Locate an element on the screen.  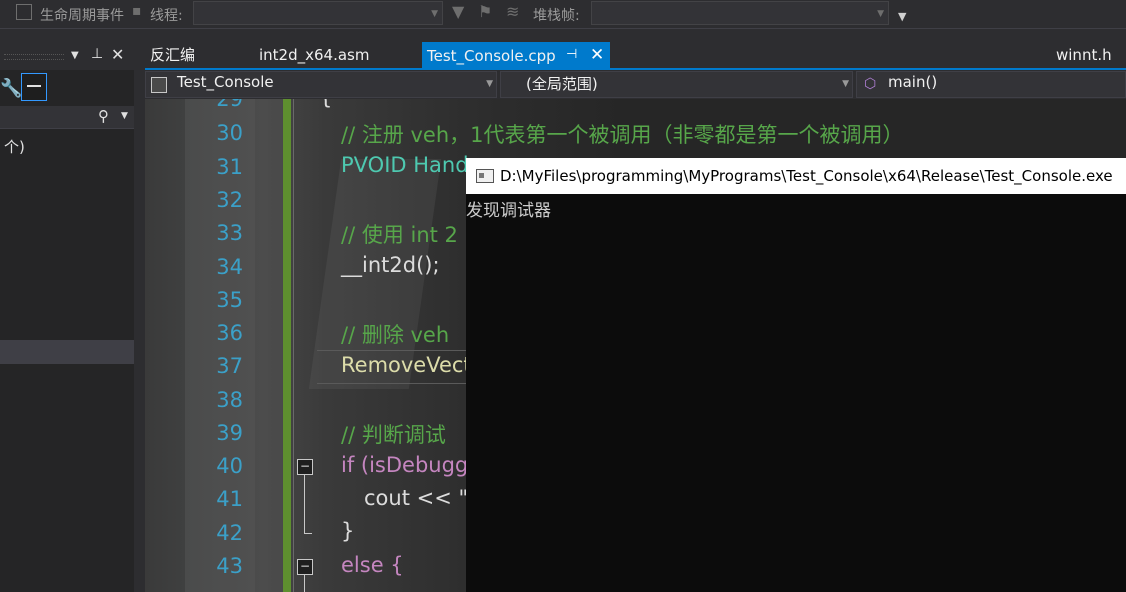
collapse-button is located at coordinates (34, 87).